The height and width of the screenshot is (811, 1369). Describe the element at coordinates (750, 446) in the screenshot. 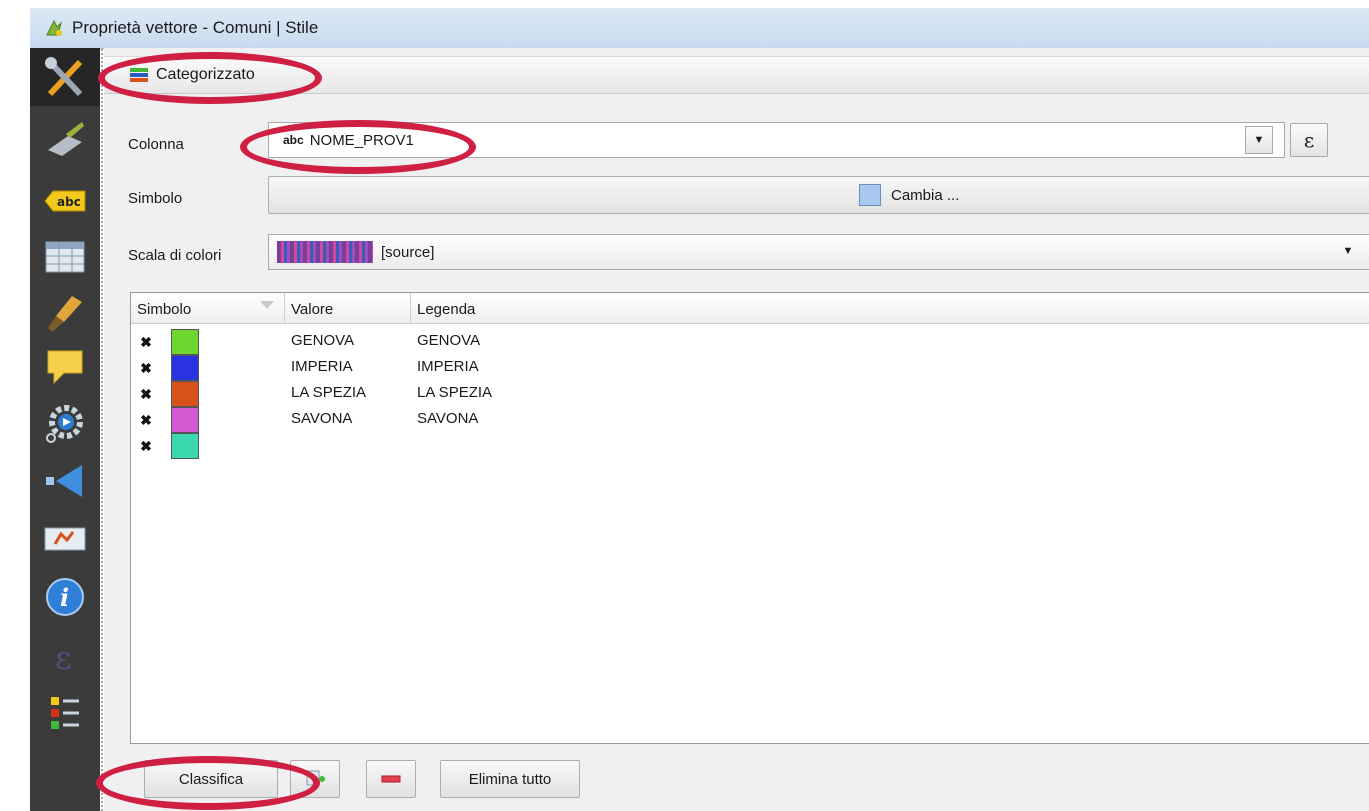

I see `table-row: ✖` at that location.